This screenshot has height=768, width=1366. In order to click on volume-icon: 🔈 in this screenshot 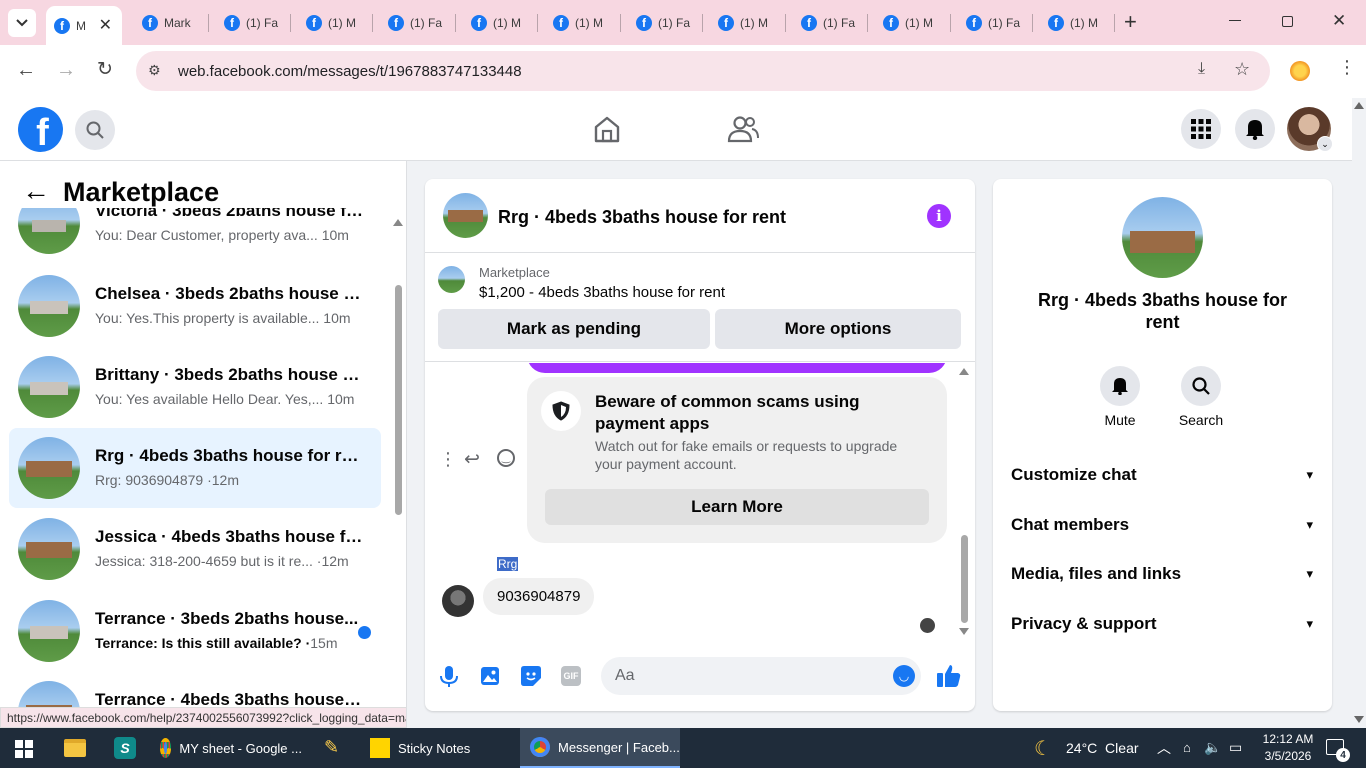, I will do `click(1212, 747)`.